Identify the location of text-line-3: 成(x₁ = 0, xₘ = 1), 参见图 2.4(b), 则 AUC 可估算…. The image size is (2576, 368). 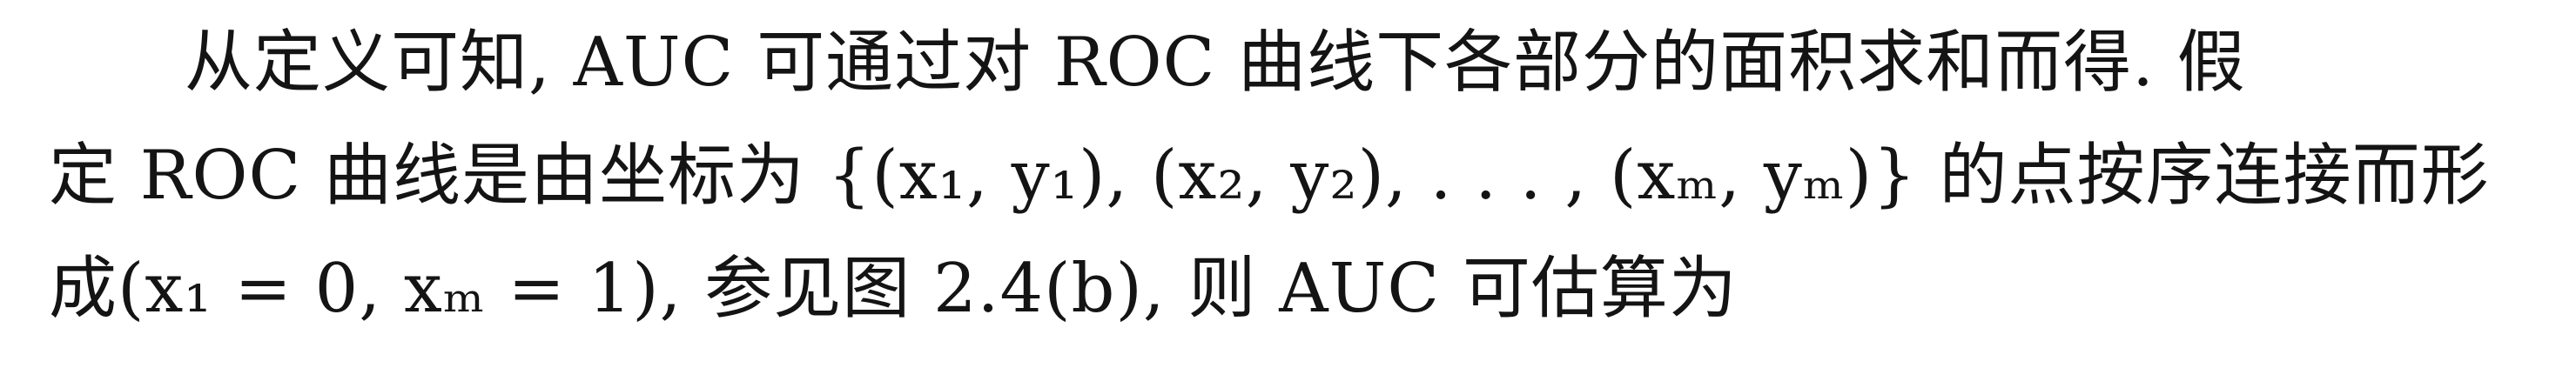
(893, 289).